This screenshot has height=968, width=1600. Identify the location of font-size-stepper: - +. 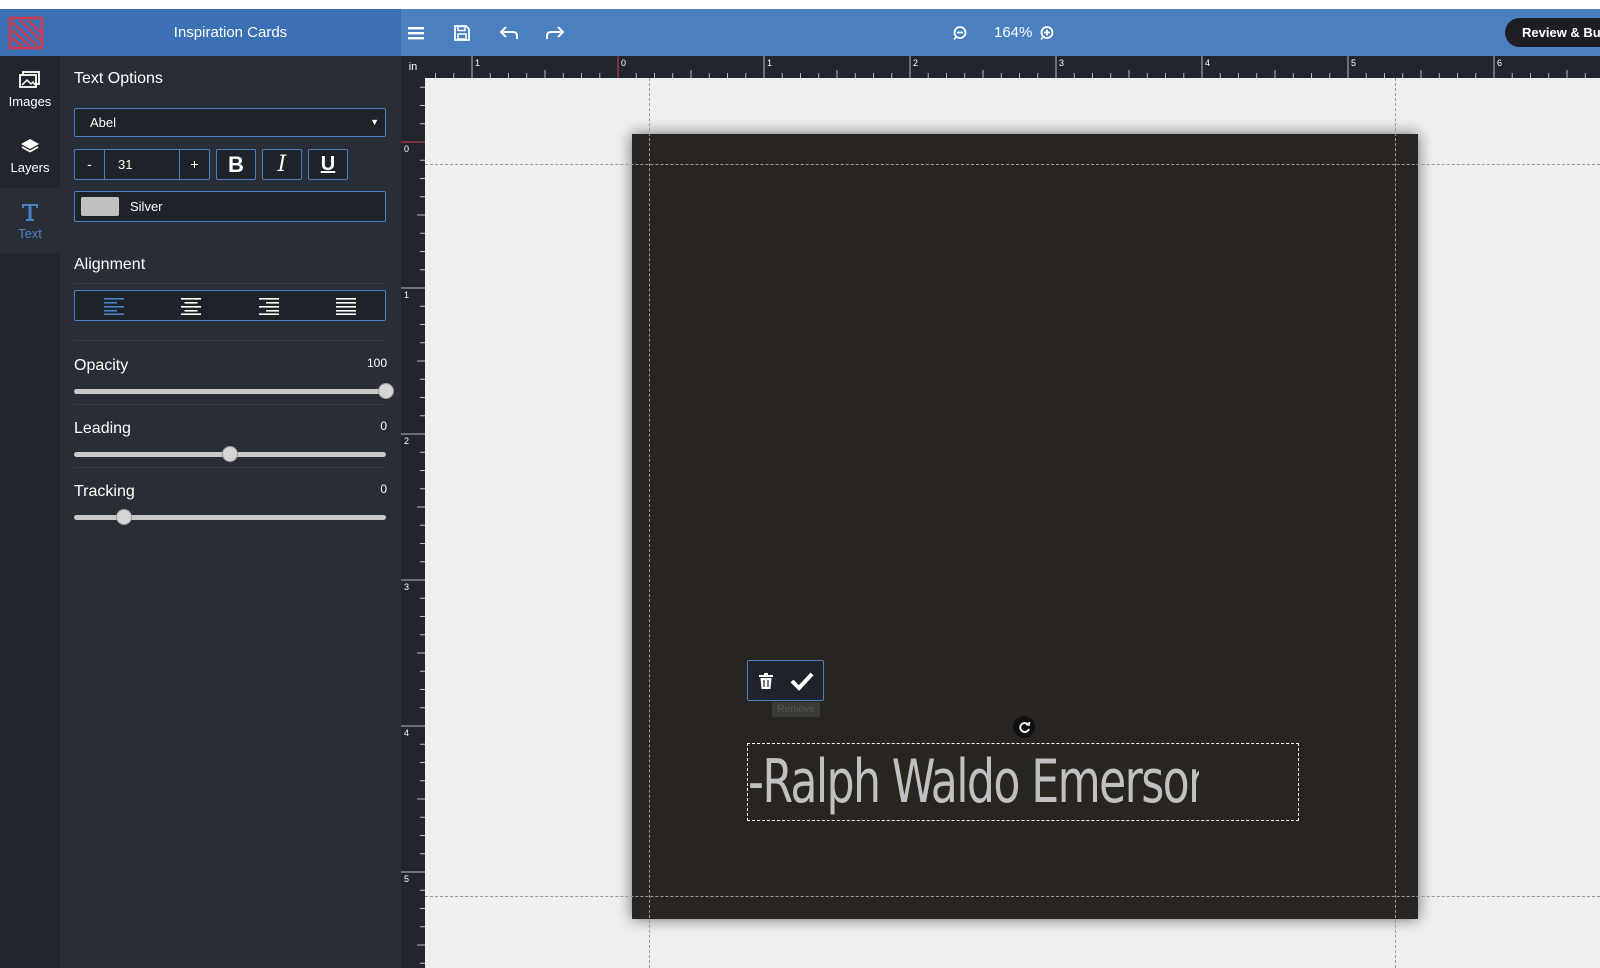
(142, 164).